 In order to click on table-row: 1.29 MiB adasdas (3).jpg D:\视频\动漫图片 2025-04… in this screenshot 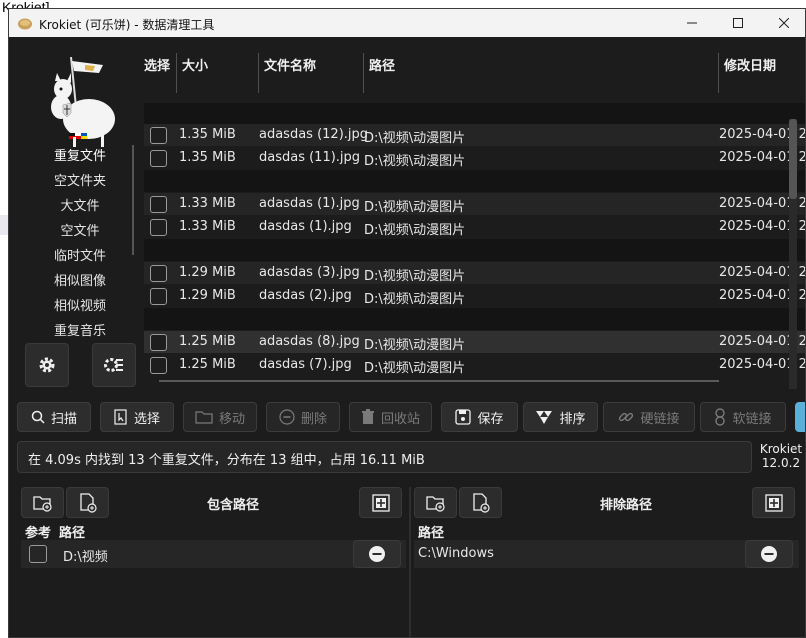, I will do `click(474, 273)`.